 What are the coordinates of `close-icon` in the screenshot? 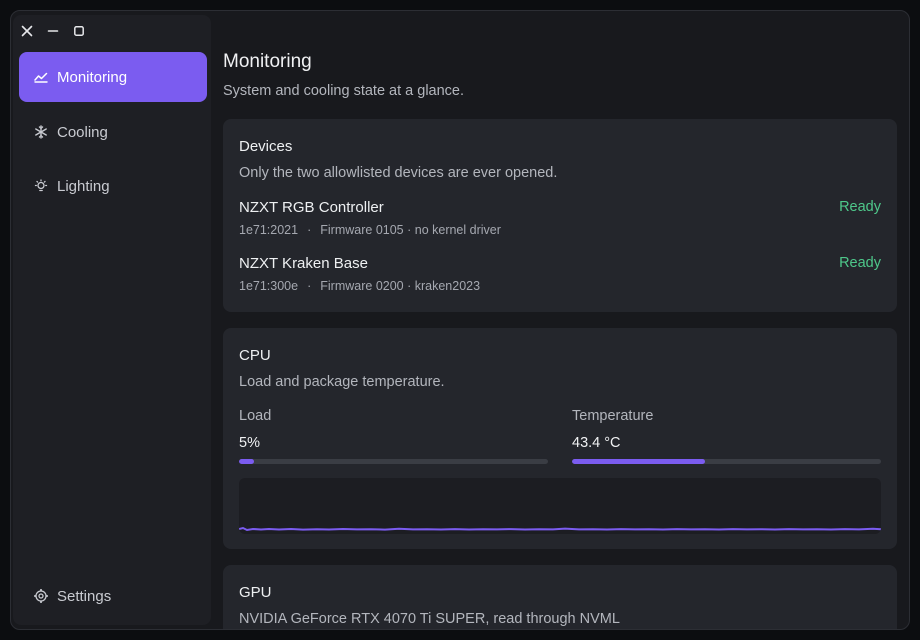 It's located at (27, 31).